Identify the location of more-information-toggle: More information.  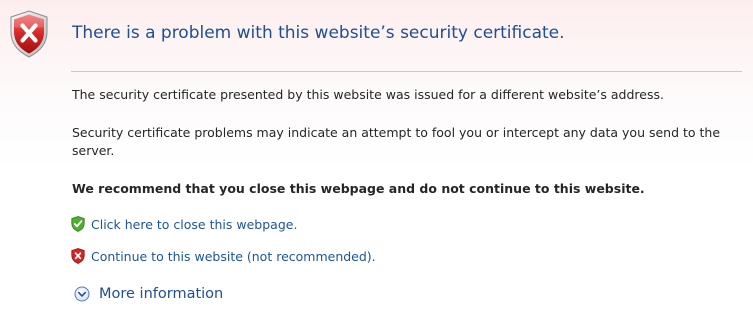
(148, 294).